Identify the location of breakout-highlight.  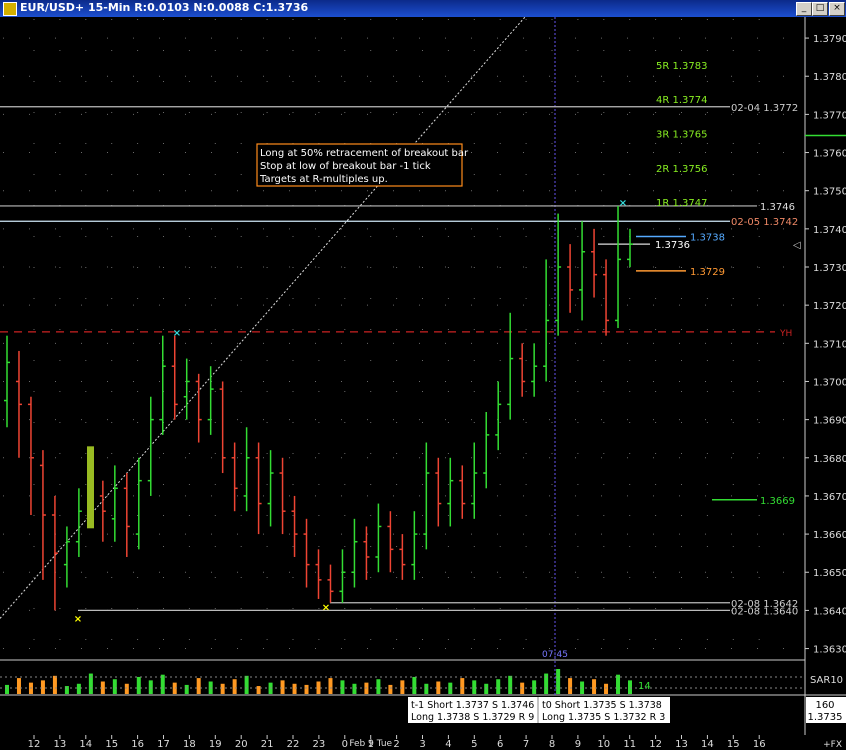
(90, 487).